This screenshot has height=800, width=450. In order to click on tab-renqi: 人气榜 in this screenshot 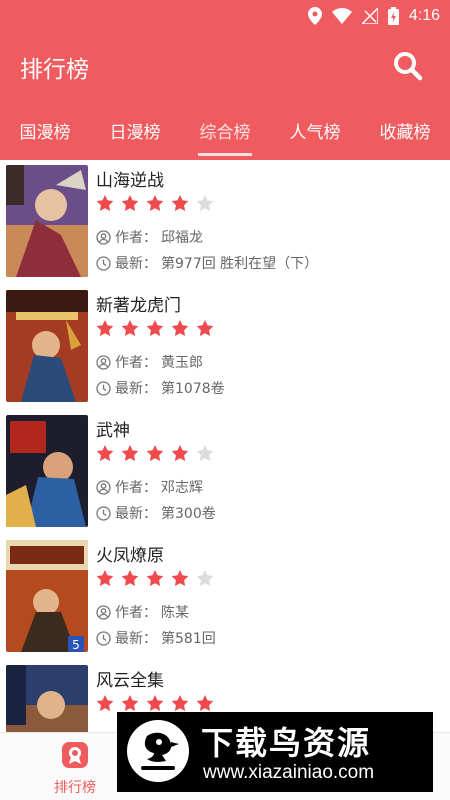, I will do `click(315, 136)`.